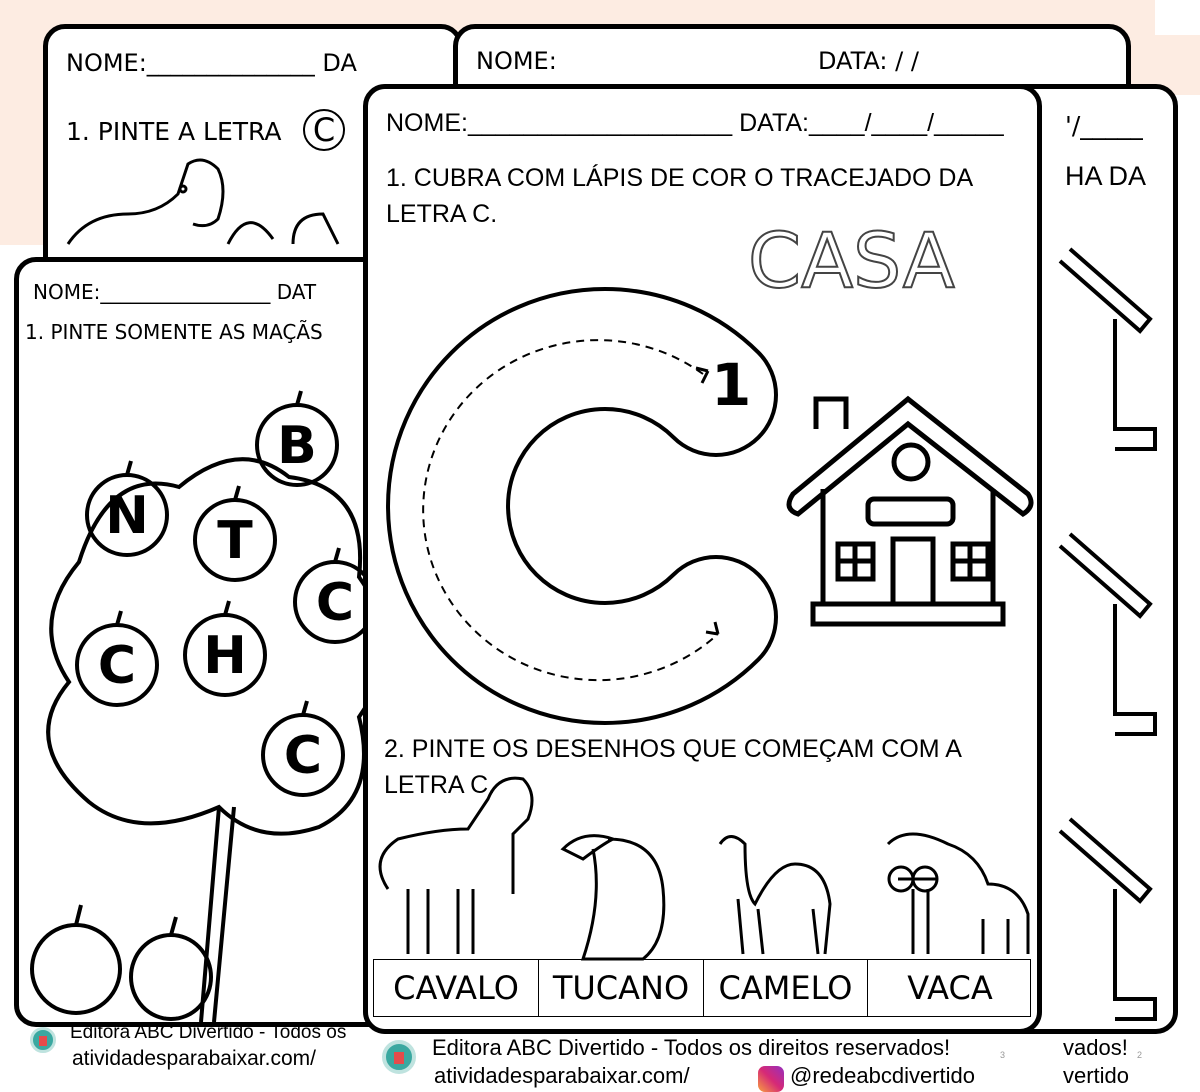 The image size is (1200, 1092). Describe the element at coordinates (127, 516) in the screenshot. I see `apple-letter: N` at that location.